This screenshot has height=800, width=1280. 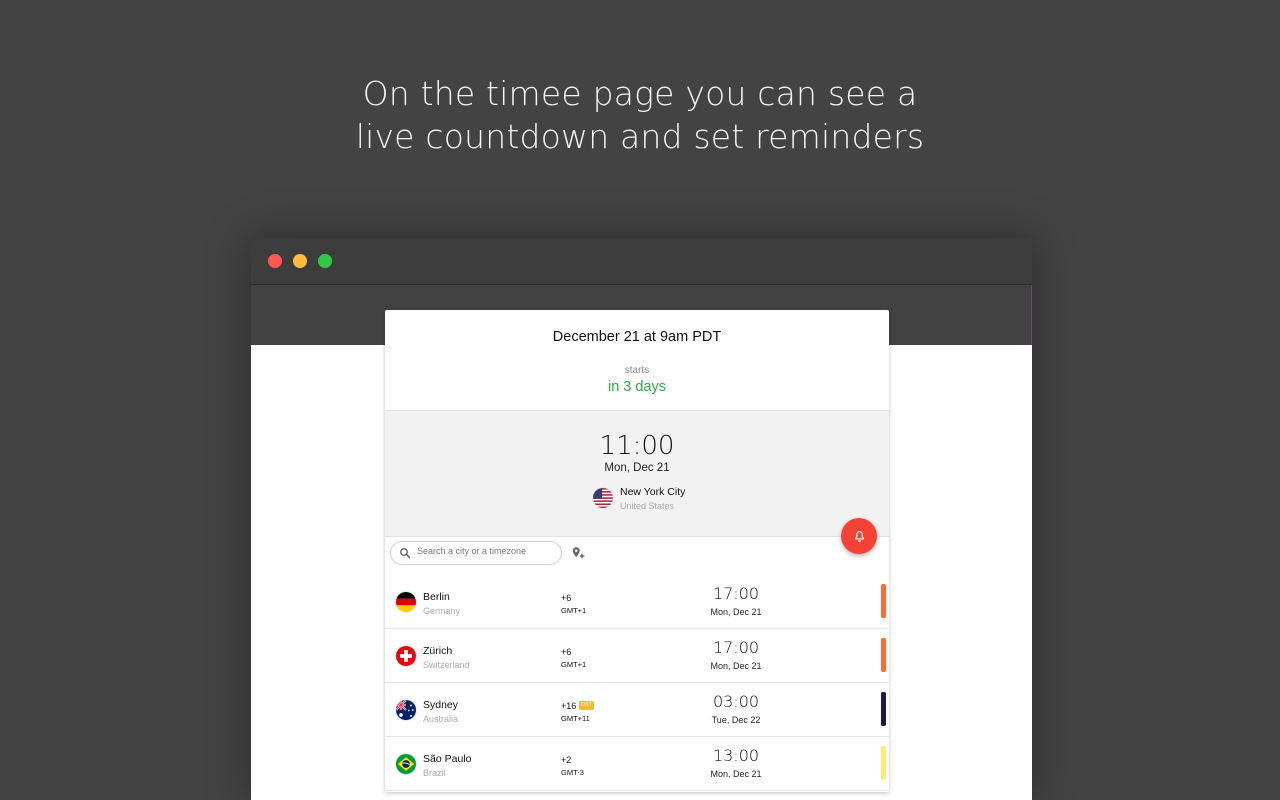 I want to click on hour-offset: +16, so click(x=569, y=706).